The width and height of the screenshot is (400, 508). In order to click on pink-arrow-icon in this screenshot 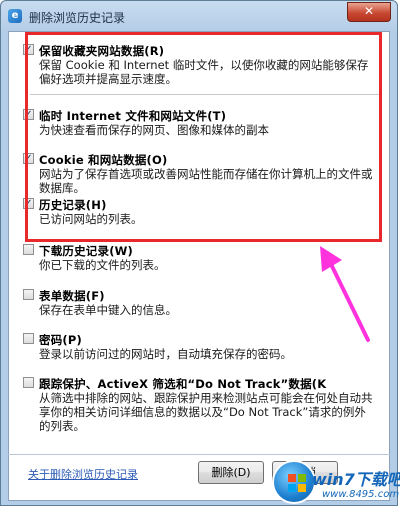, I will do `click(345, 294)`.